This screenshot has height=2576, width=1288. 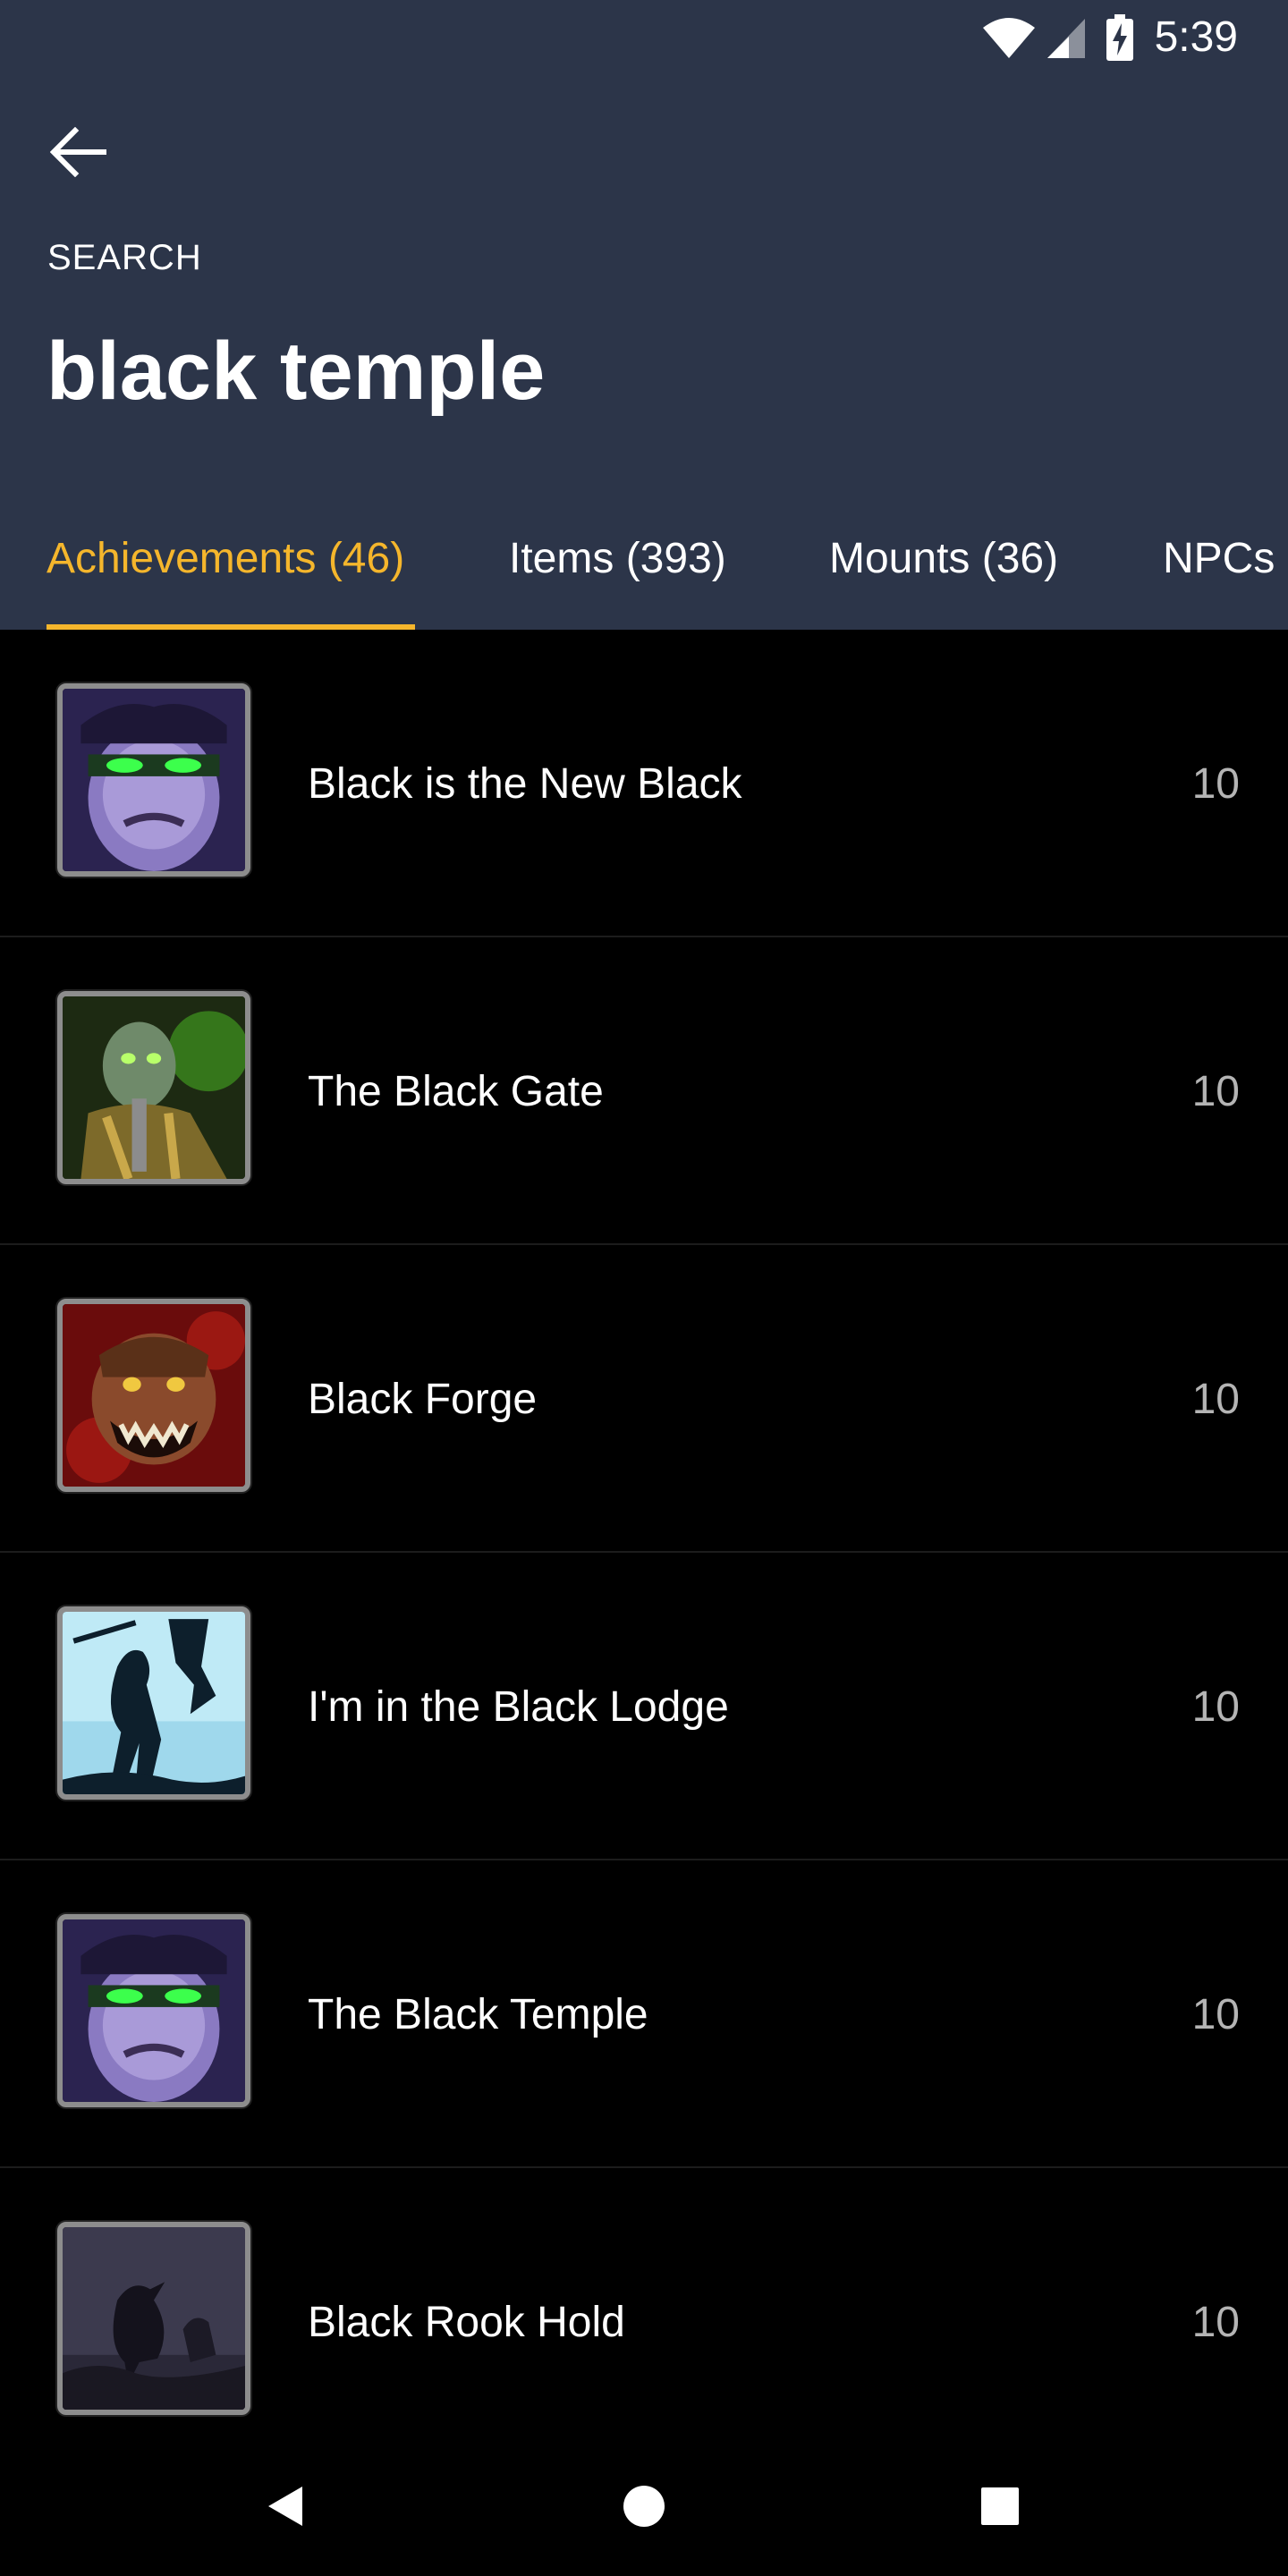 I want to click on nav-back-button, so click(x=286, y=2508).